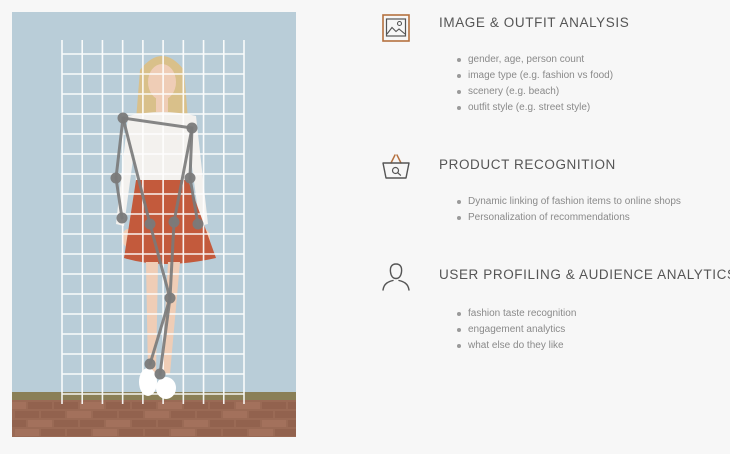  Describe the element at coordinates (516, 346) in the screenshot. I see `list-item: what else do they like` at that location.